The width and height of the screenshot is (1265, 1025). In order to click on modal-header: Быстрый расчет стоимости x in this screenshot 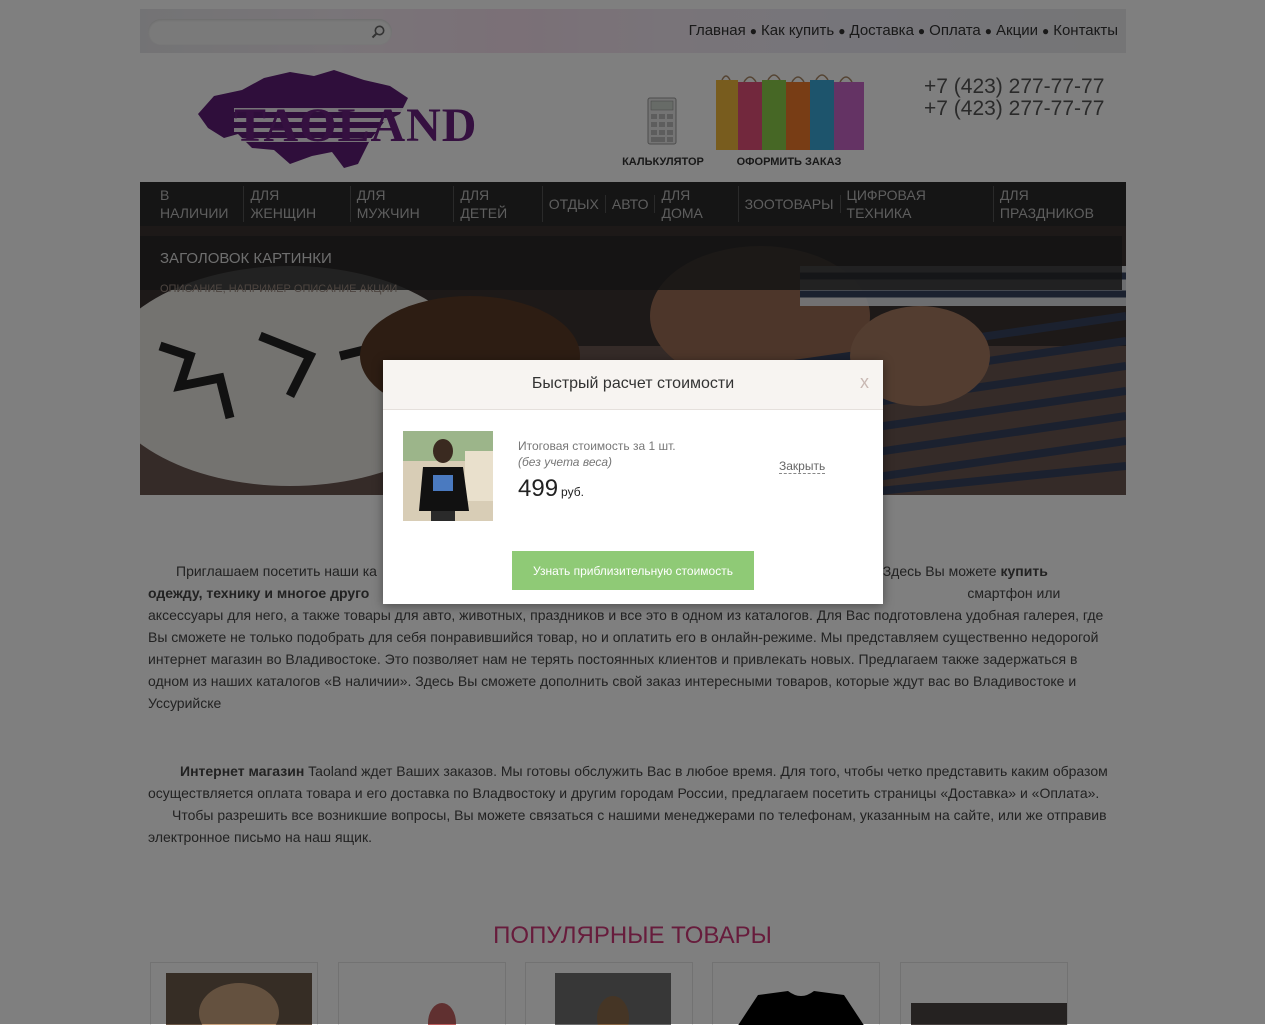, I will do `click(633, 385)`.